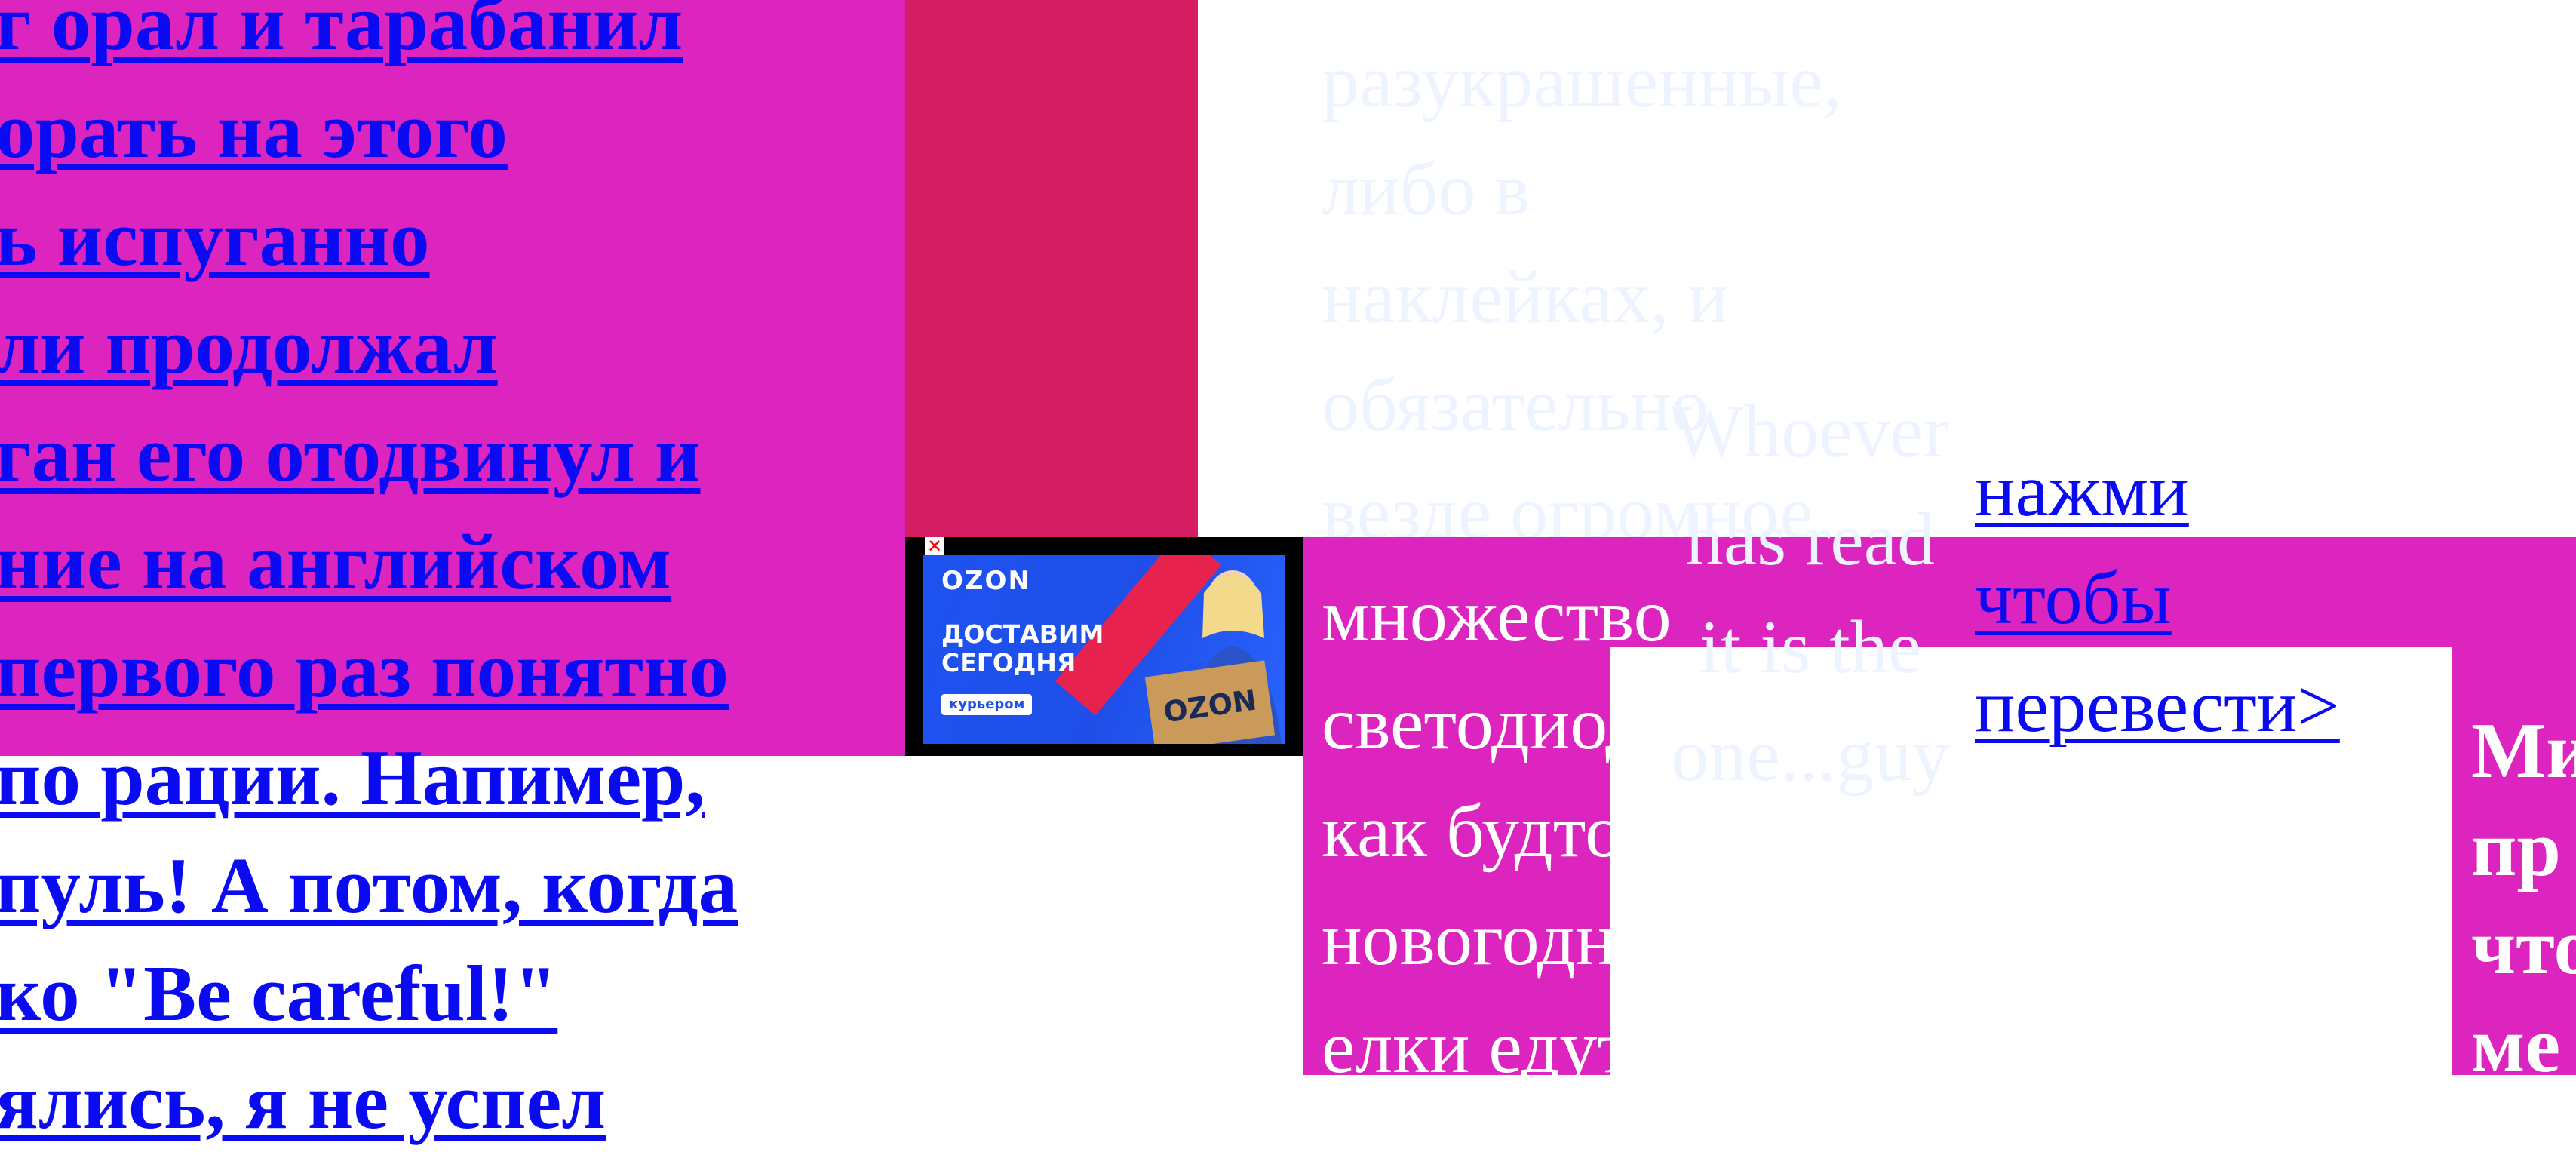  What do you see at coordinates (2523, 898) in the screenshot?
I see `right-text: Ми пр что ме` at bounding box center [2523, 898].